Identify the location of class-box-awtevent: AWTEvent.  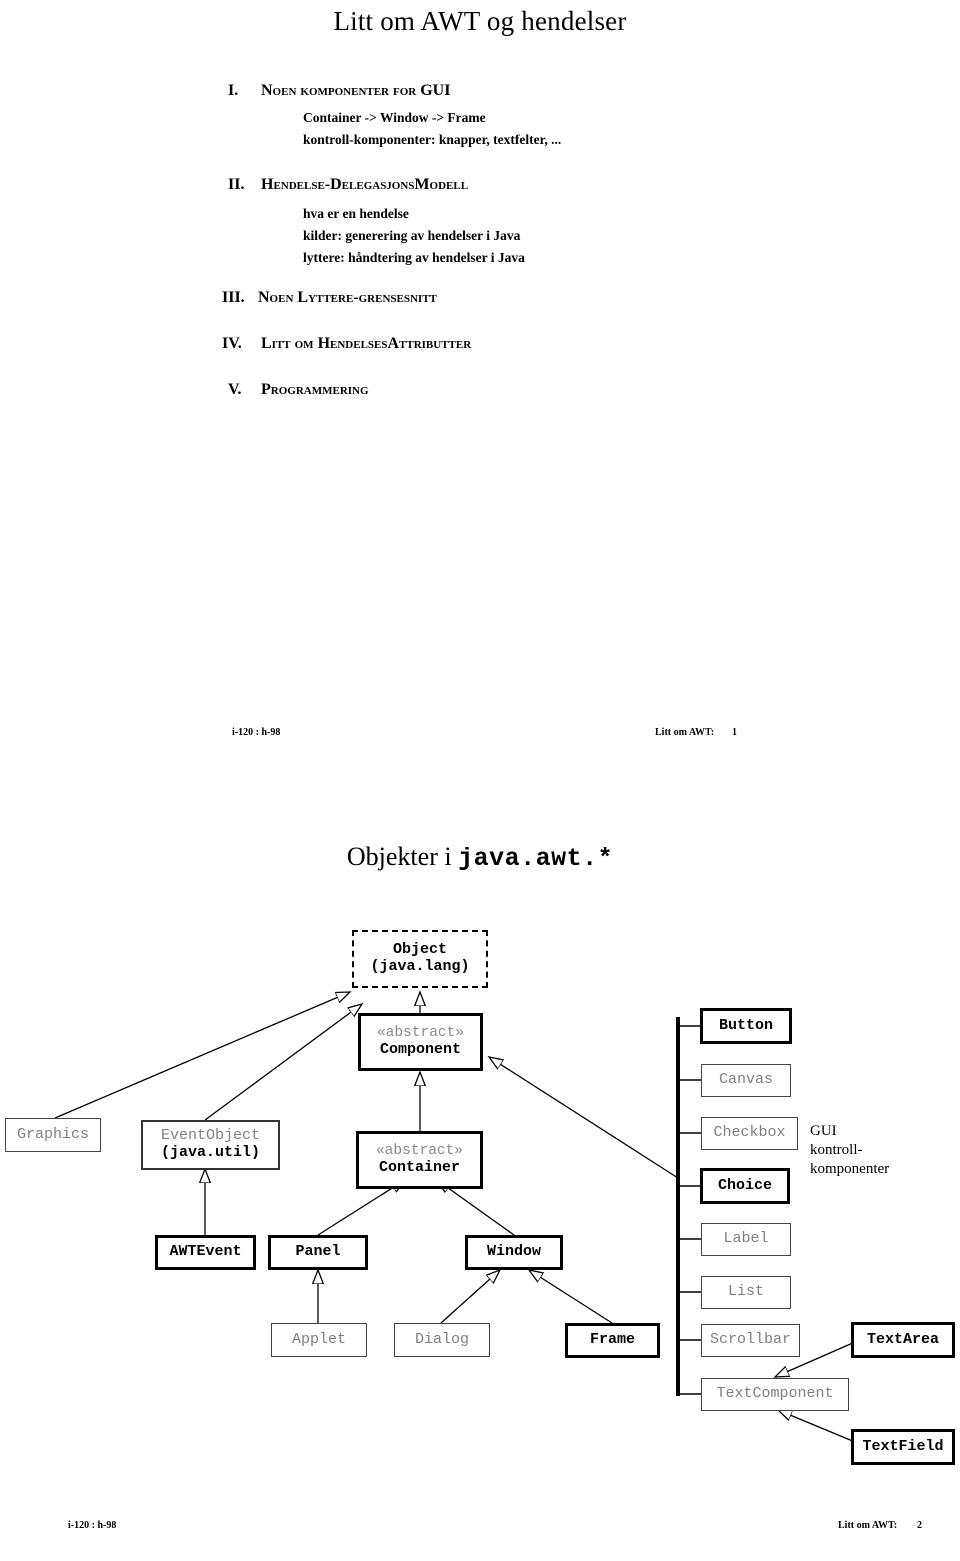
(205, 1252).